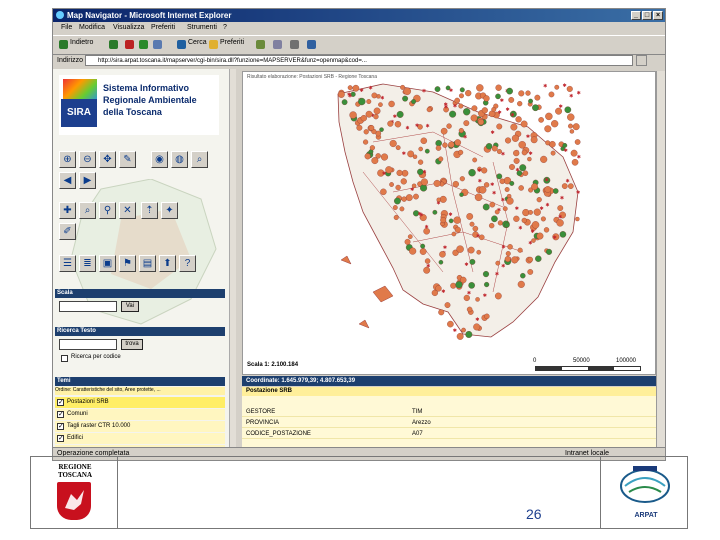 This screenshot has height=540, width=720. I want to click on back-arrow-icon, so click(63, 44).